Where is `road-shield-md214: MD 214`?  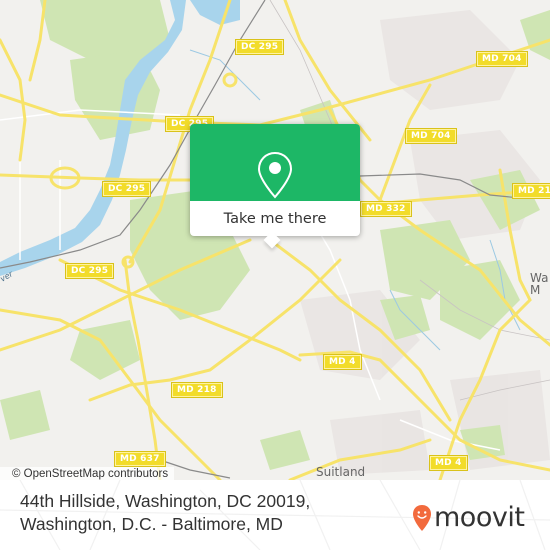 road-shield-md214: MD 214 is located at coordinates (531, 191).